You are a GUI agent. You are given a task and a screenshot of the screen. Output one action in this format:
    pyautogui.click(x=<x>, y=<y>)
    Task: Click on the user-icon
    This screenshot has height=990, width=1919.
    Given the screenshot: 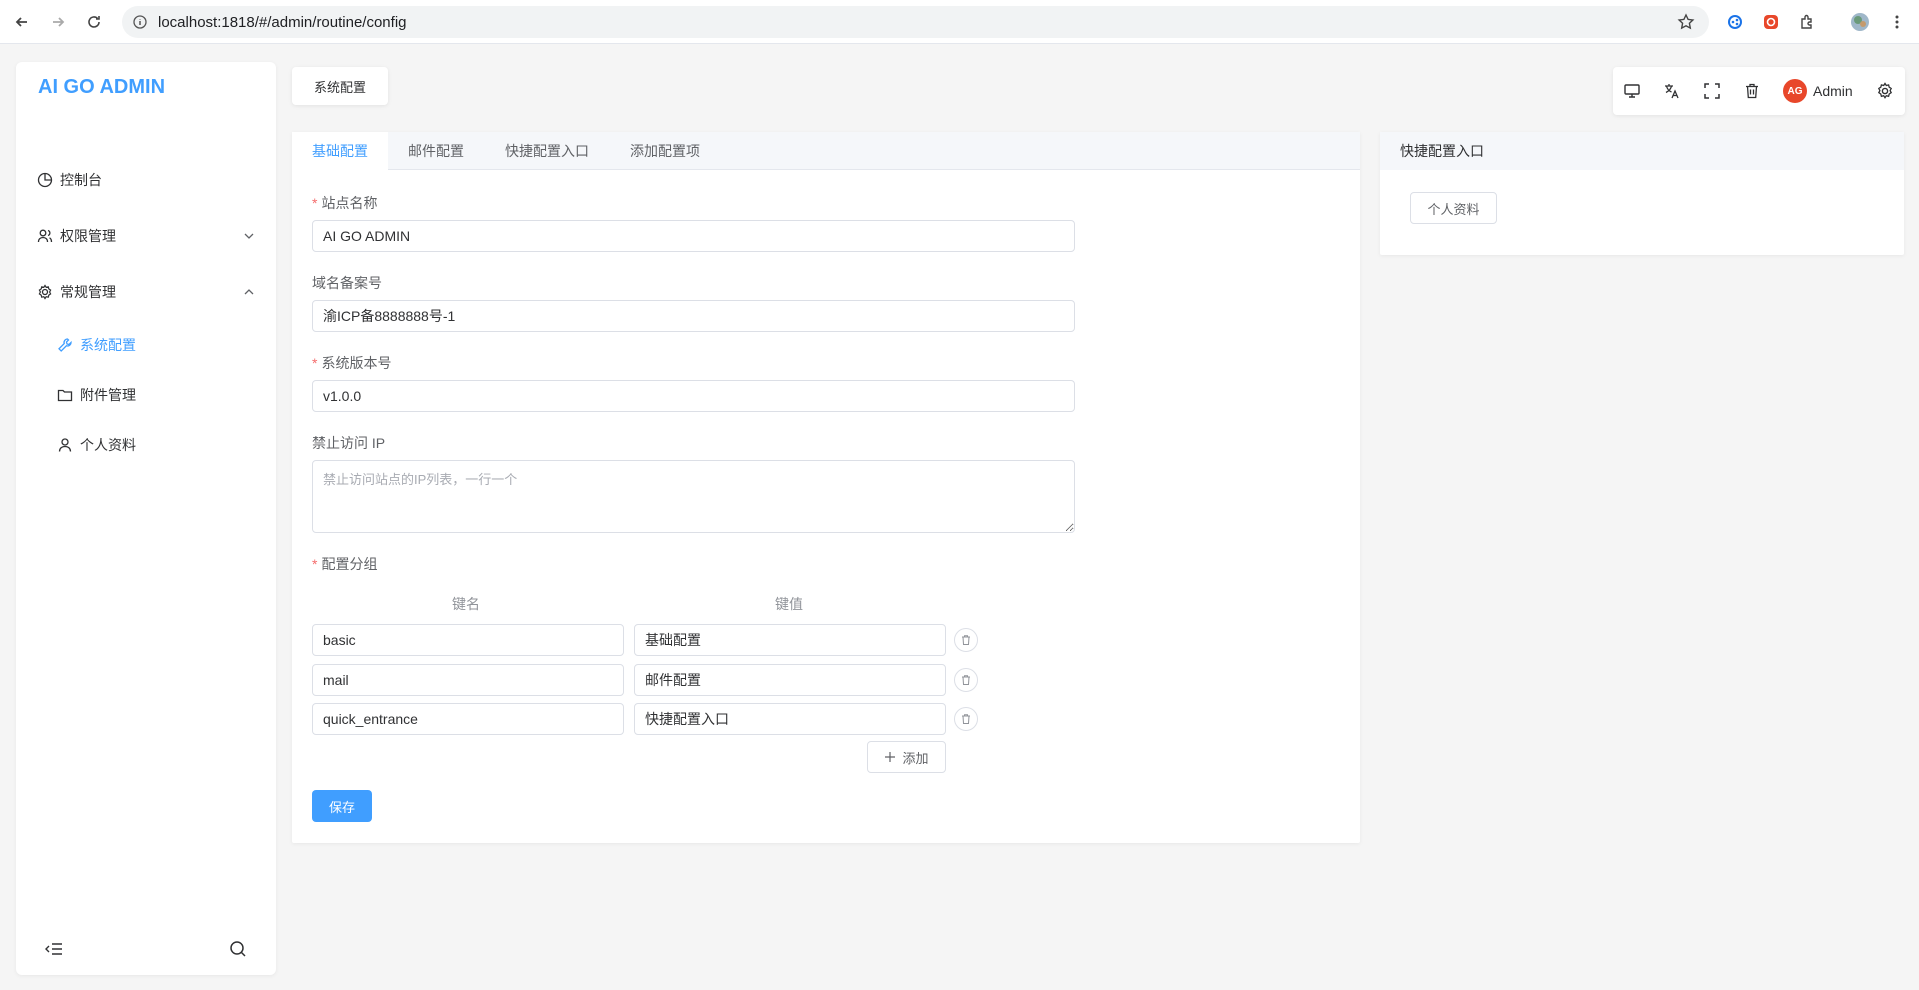 What is the action you would take?
    pyautogui.click(x=65, y=445)
    